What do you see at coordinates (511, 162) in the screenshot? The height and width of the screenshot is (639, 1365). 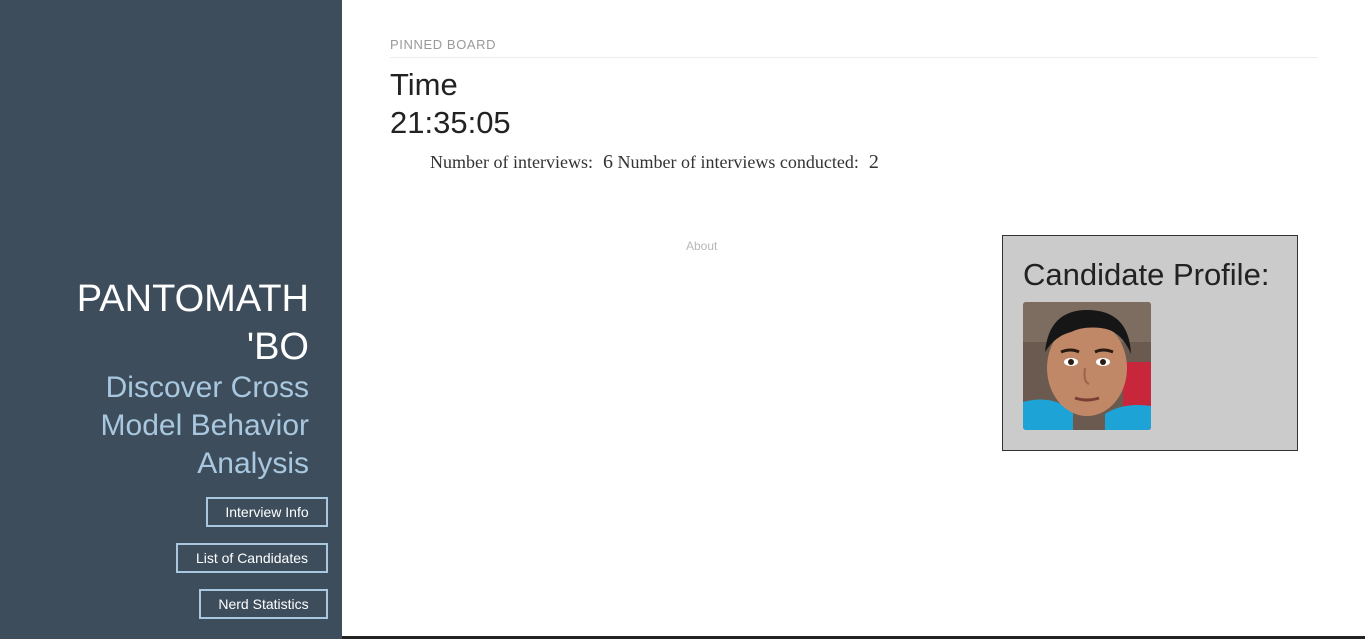 I see `interviews-label: Number of interviews:` at bounding box center [511, 162].